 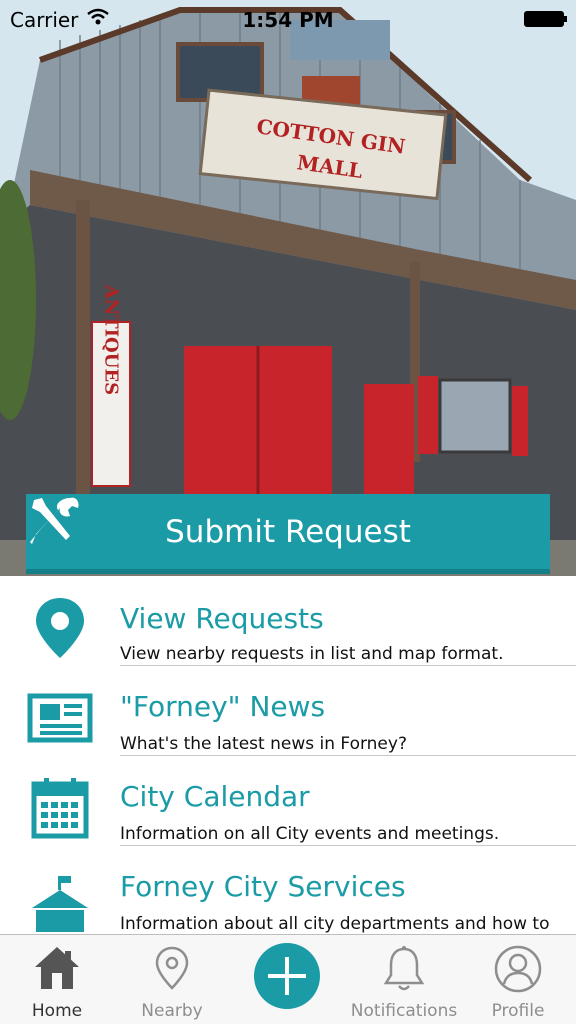 I want to click on status-time: 1:54 PM, so click(x=288, y=20).